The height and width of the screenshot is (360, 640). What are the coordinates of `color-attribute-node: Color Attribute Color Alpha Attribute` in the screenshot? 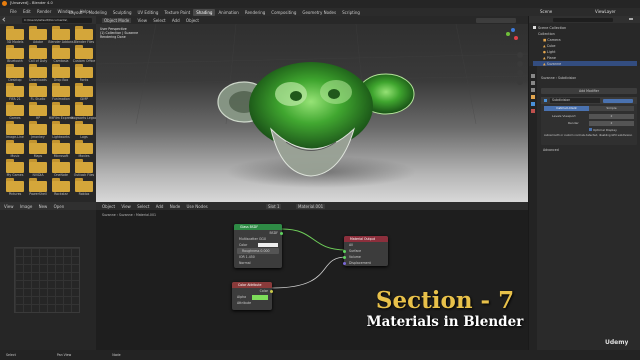 It's located at (252, 296).